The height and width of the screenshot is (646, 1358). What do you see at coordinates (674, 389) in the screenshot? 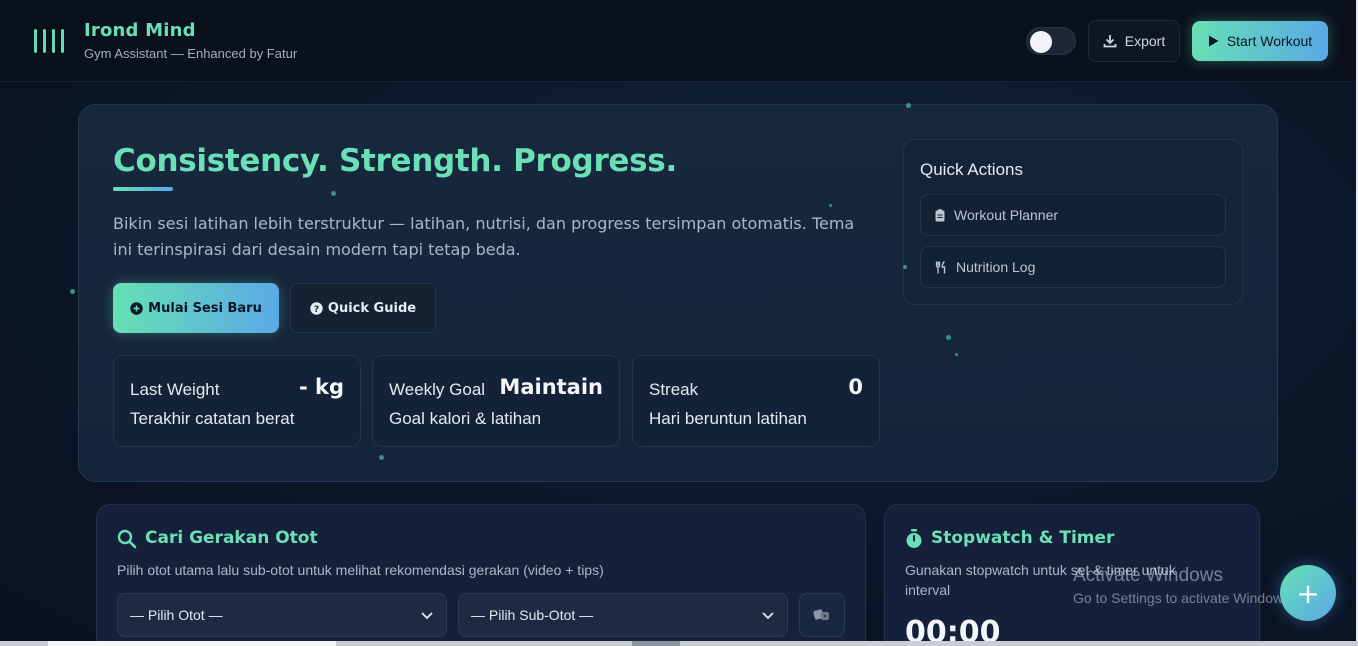
I see `stat-label: Streak` at bounding box center [674, 389].